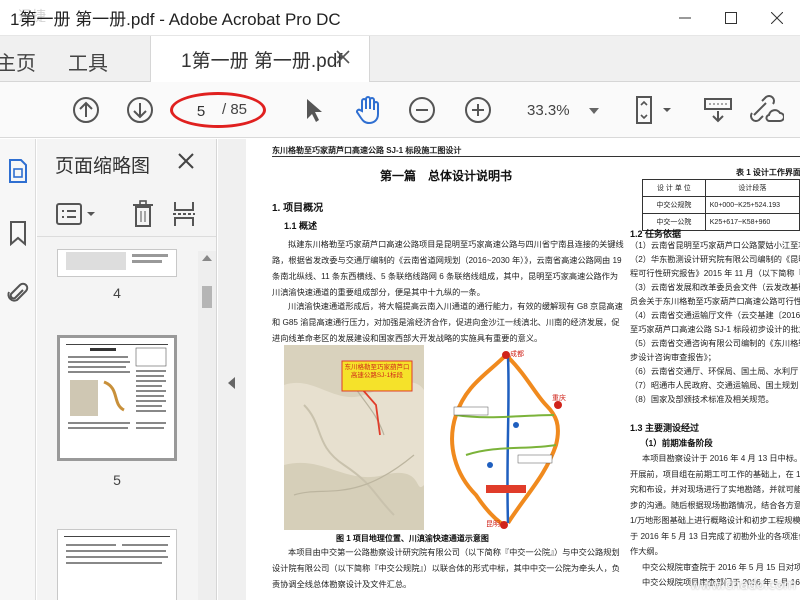 The height and width of the screenshot is (600, 800). Describe the element at coordinates (232, 369) in the screenshot. I see `panel-collapse-handle` at that location.